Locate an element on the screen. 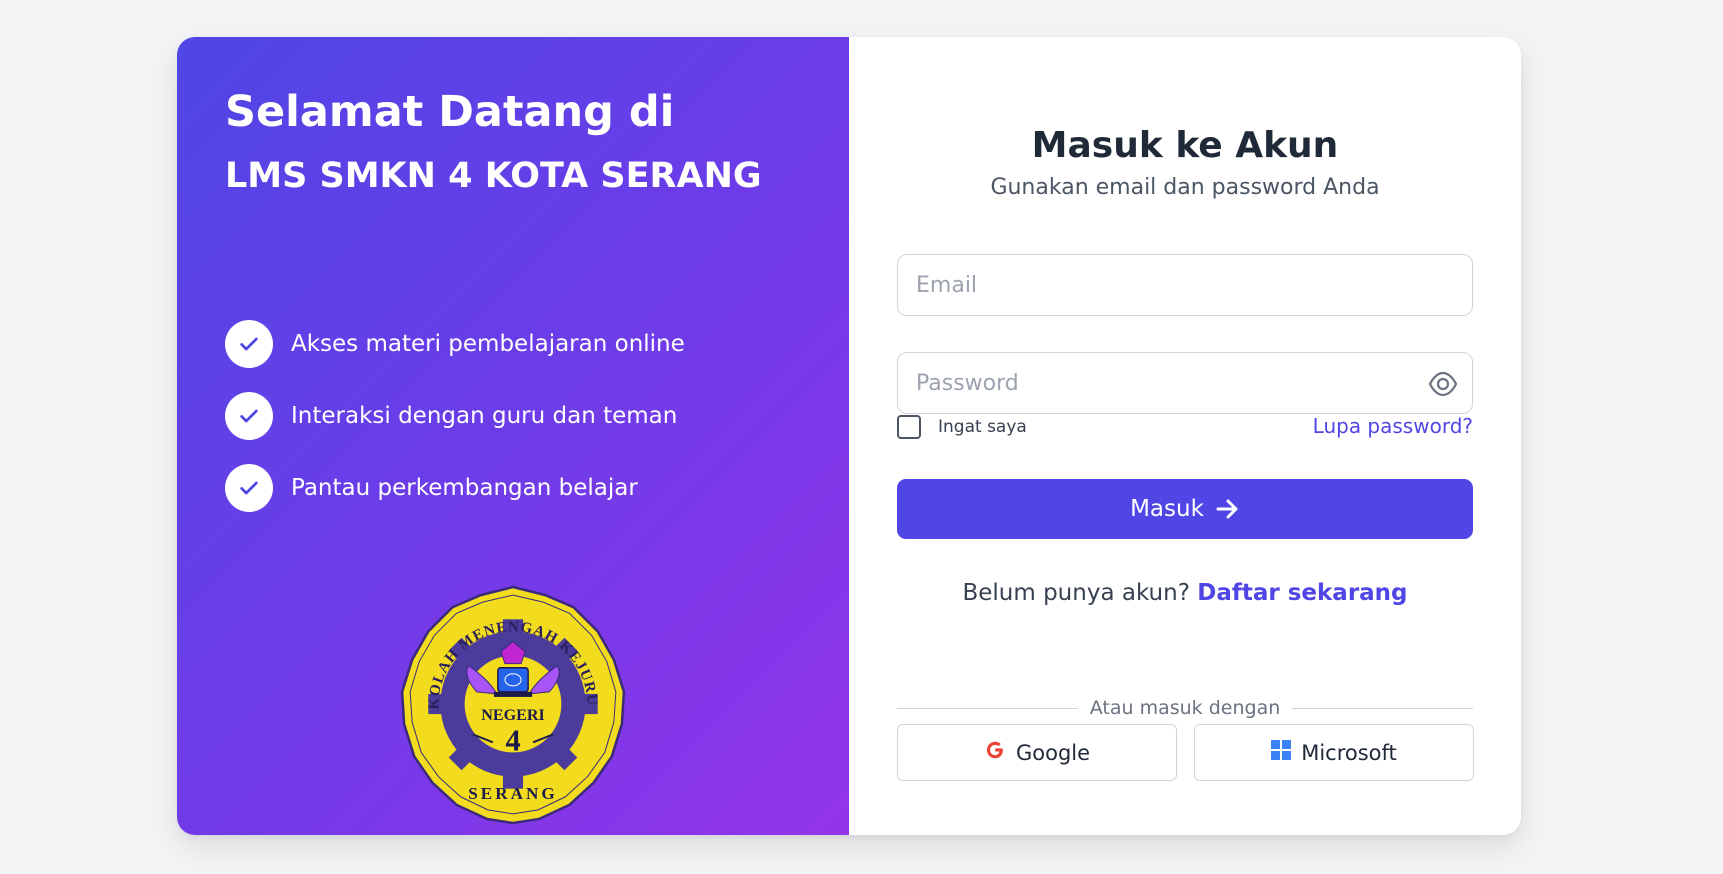 The width and height of the screenshot is (1723, 874). login-title: Masuk ke Akun is located at coordinates (1185, 145).